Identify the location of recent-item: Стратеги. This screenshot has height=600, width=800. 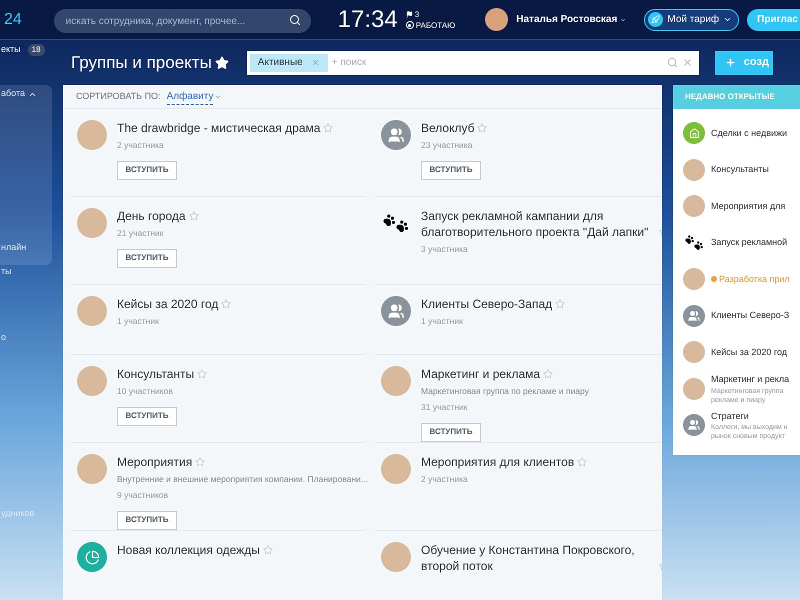
(730, 416).